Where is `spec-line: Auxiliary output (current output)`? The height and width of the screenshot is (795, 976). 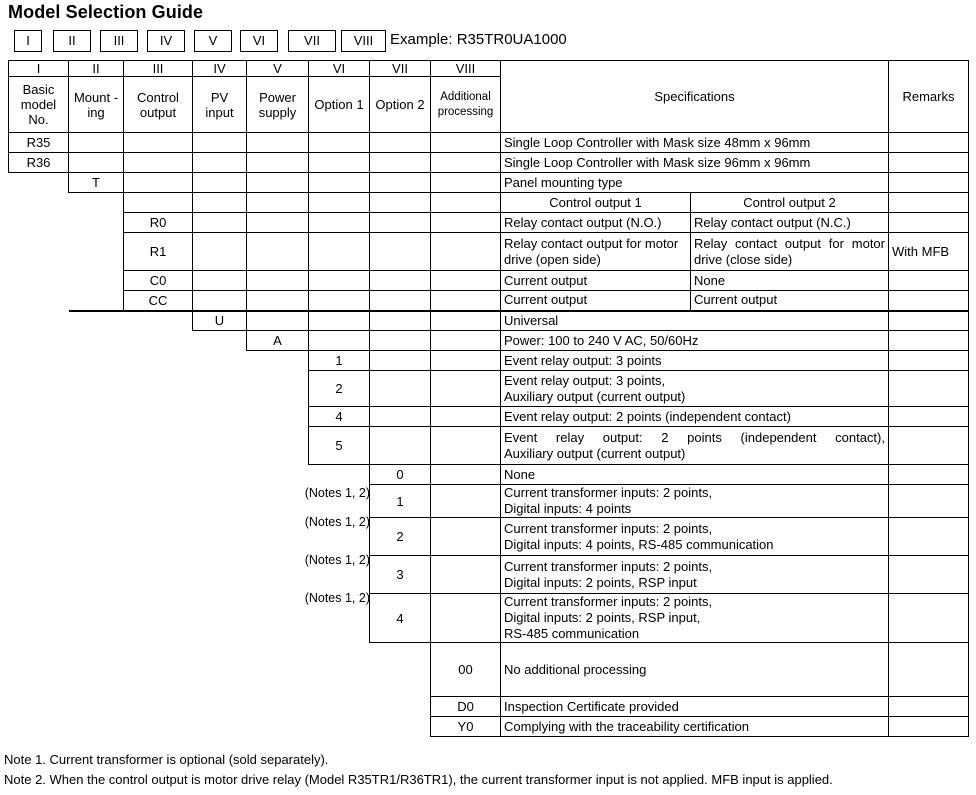 spec-line: Auxiliary output (current output) is located at coordinates (595, 453).